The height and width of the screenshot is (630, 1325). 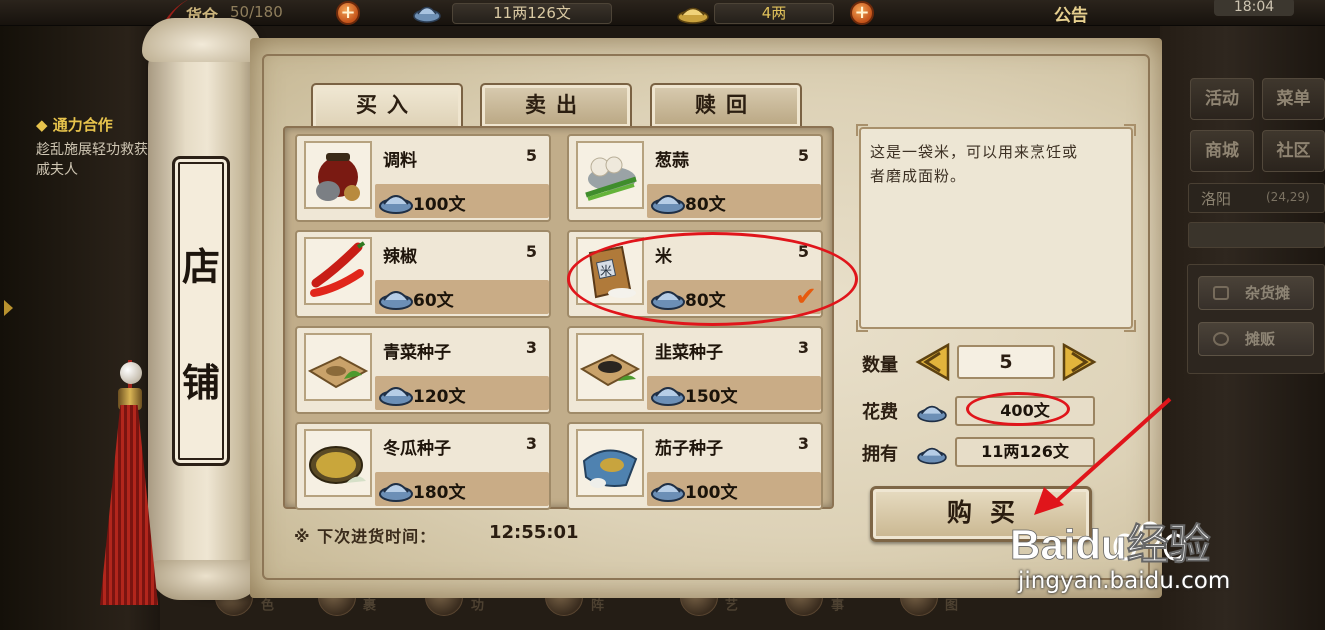 I want to click on chili-pepper-icon, so click(x=338, y=271).